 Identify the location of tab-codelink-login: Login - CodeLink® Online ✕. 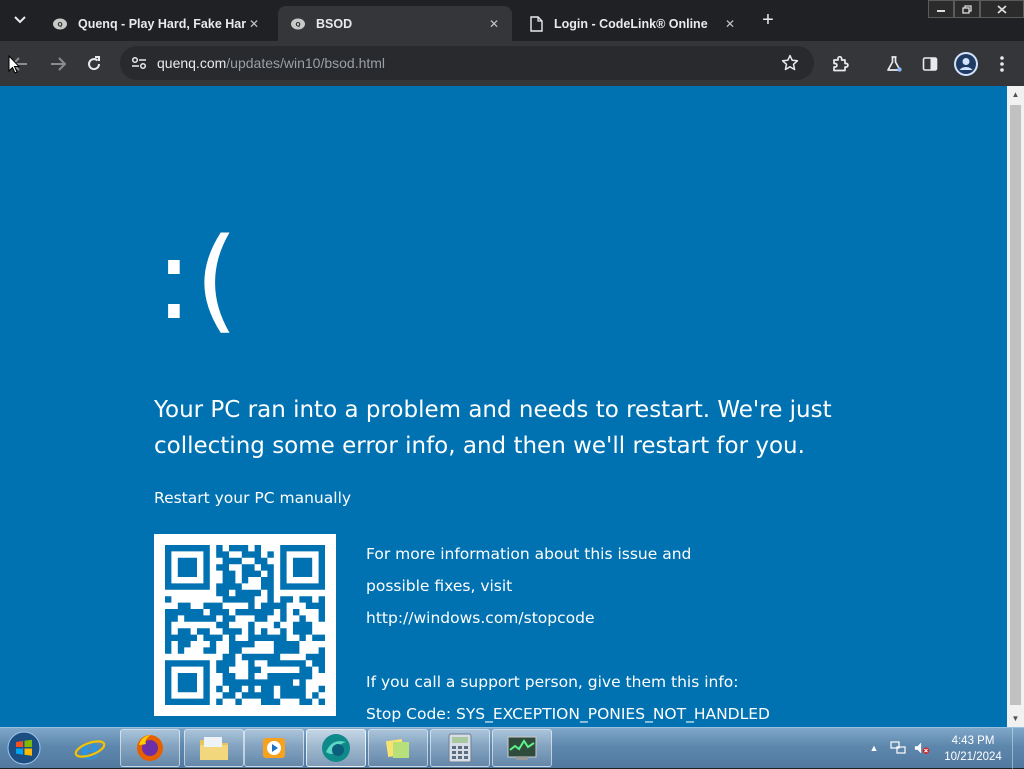
(632, 23).